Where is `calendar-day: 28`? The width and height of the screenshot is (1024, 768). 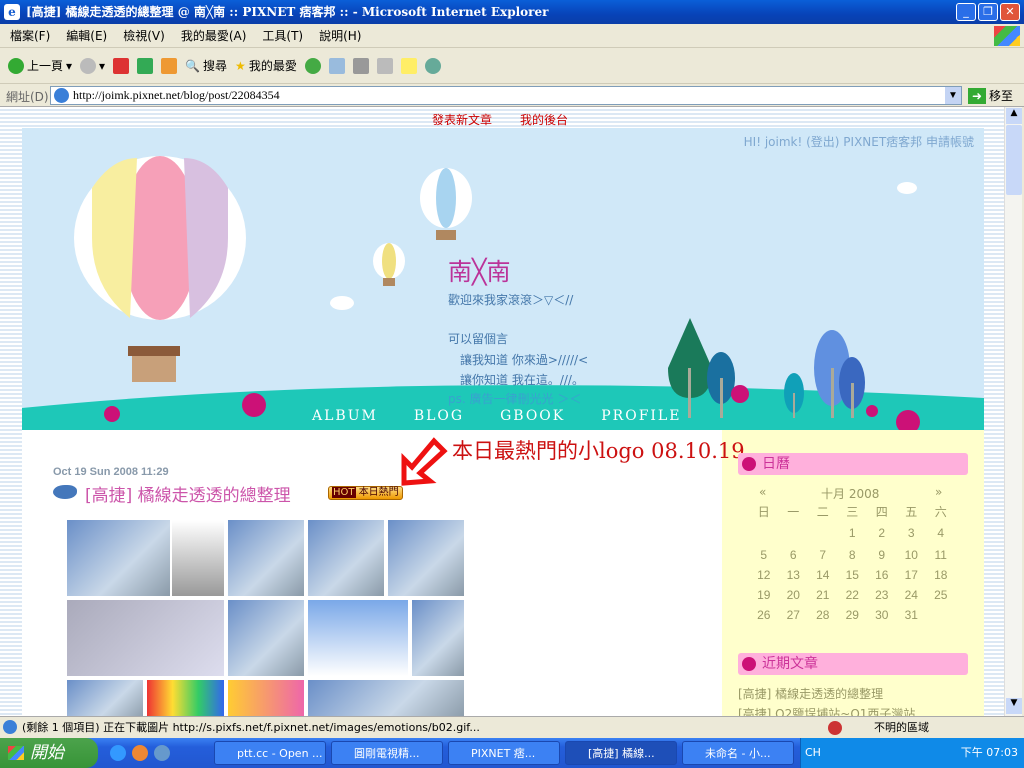 calendar-day: 28 is located at coordinates (823, 615).